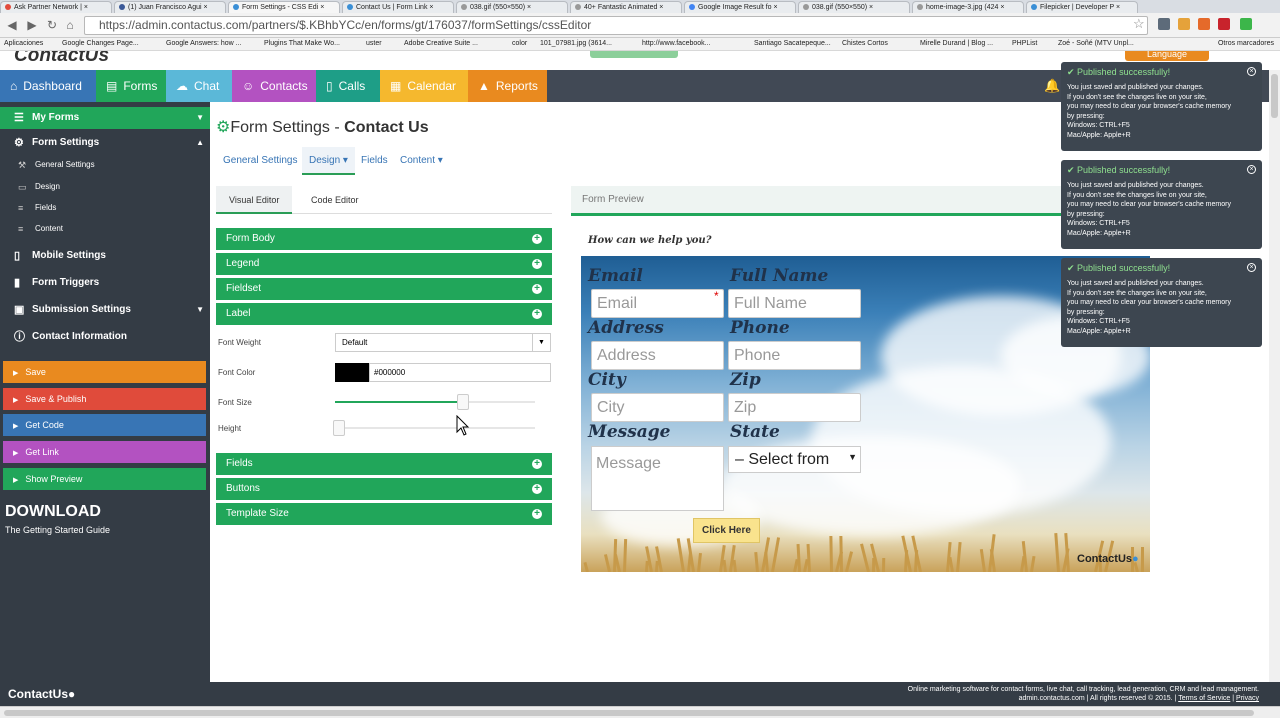  I want to click on horizontal-scrollbar-thumb, so click(629, 713).